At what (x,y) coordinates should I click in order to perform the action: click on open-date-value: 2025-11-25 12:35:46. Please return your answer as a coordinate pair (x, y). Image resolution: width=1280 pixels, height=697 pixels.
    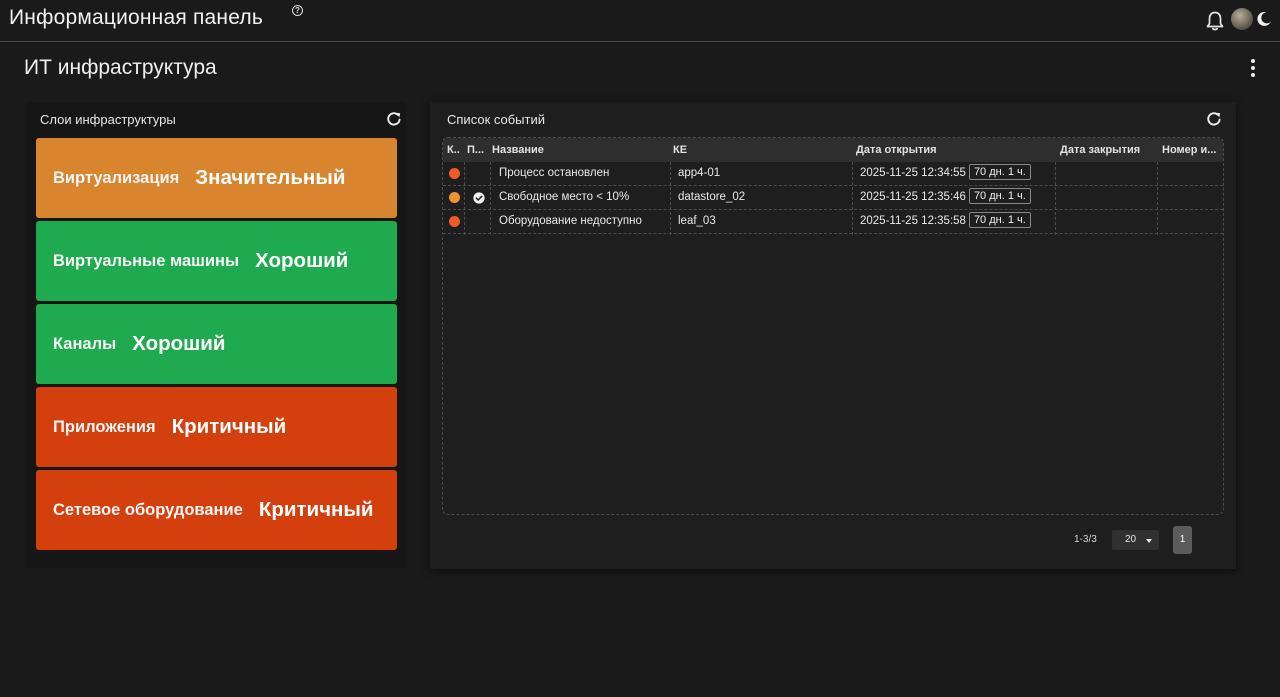
    Looking at the image, I should click on (913, 197).